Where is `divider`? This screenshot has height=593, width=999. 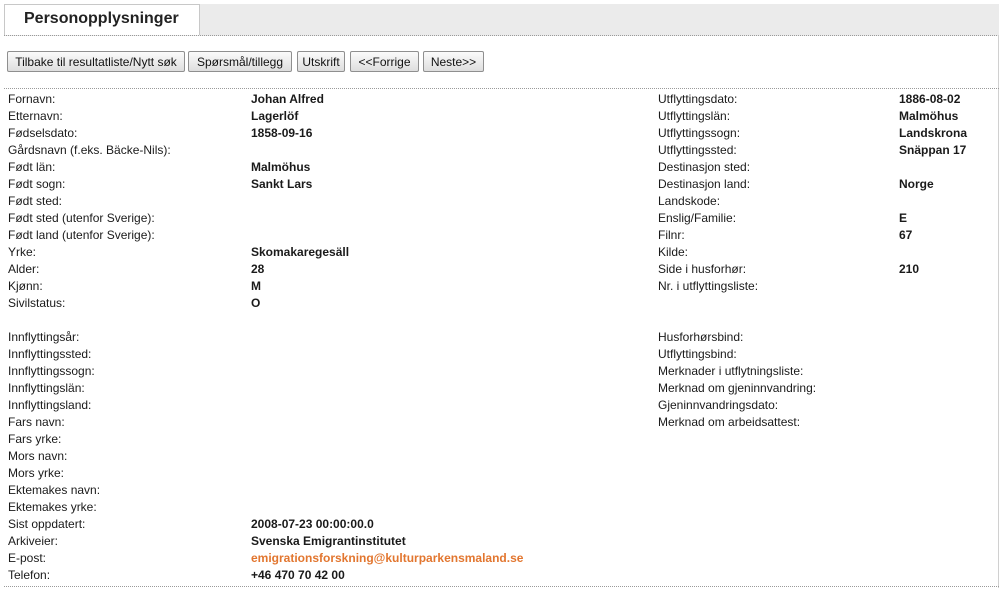 divider is located at coordinates (501, 88).